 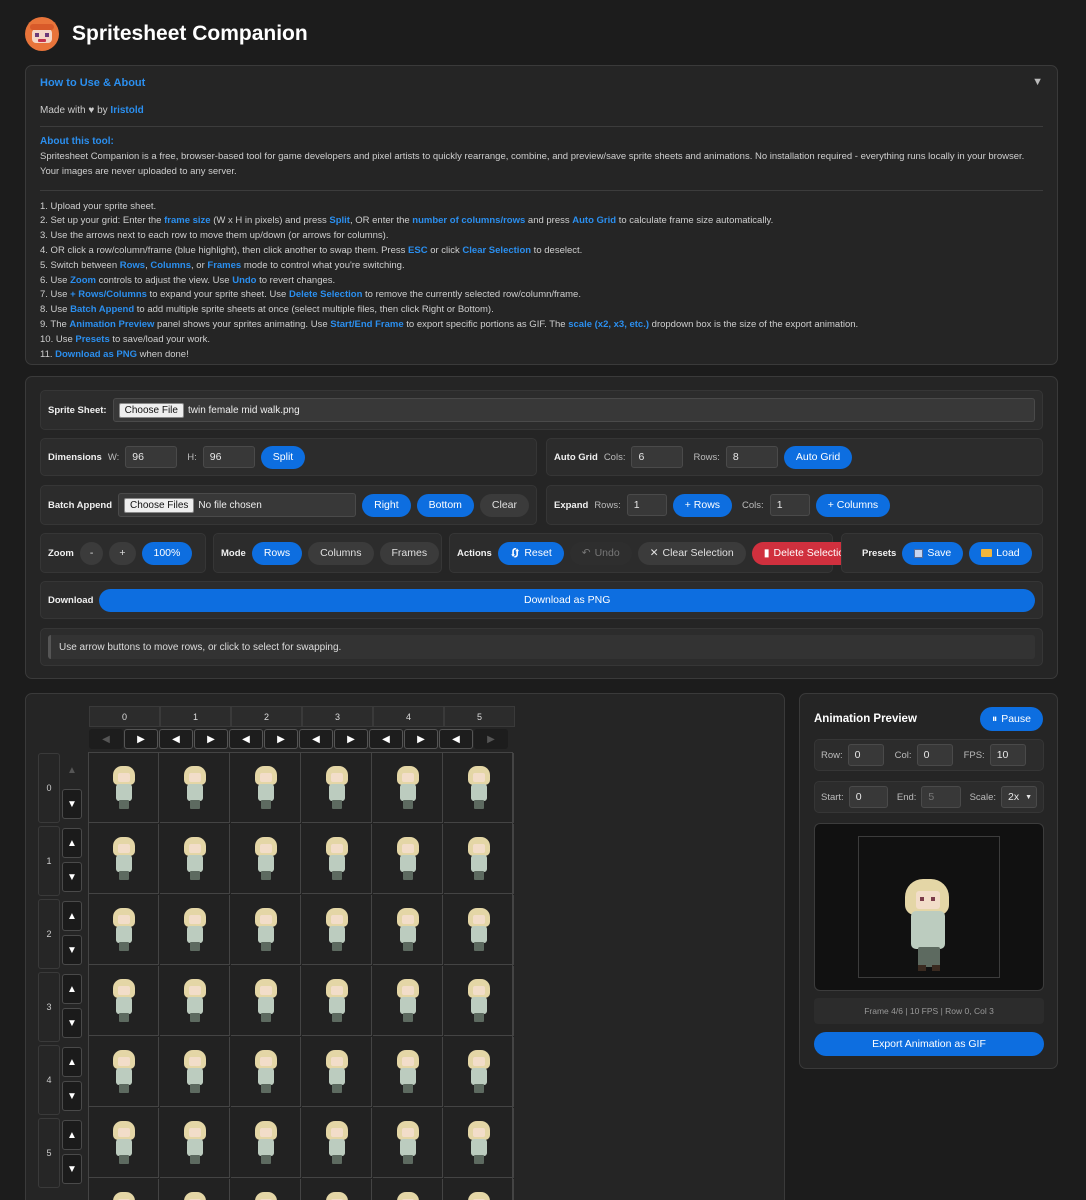 I want to click on column-header: 0, so click(x=124, y=716).